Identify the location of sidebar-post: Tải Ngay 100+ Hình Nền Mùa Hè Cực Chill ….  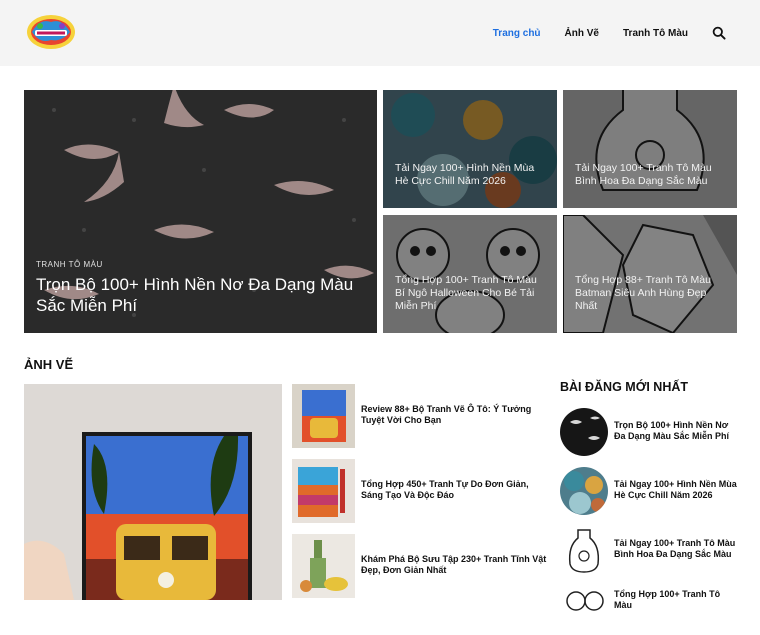
(650, 492).